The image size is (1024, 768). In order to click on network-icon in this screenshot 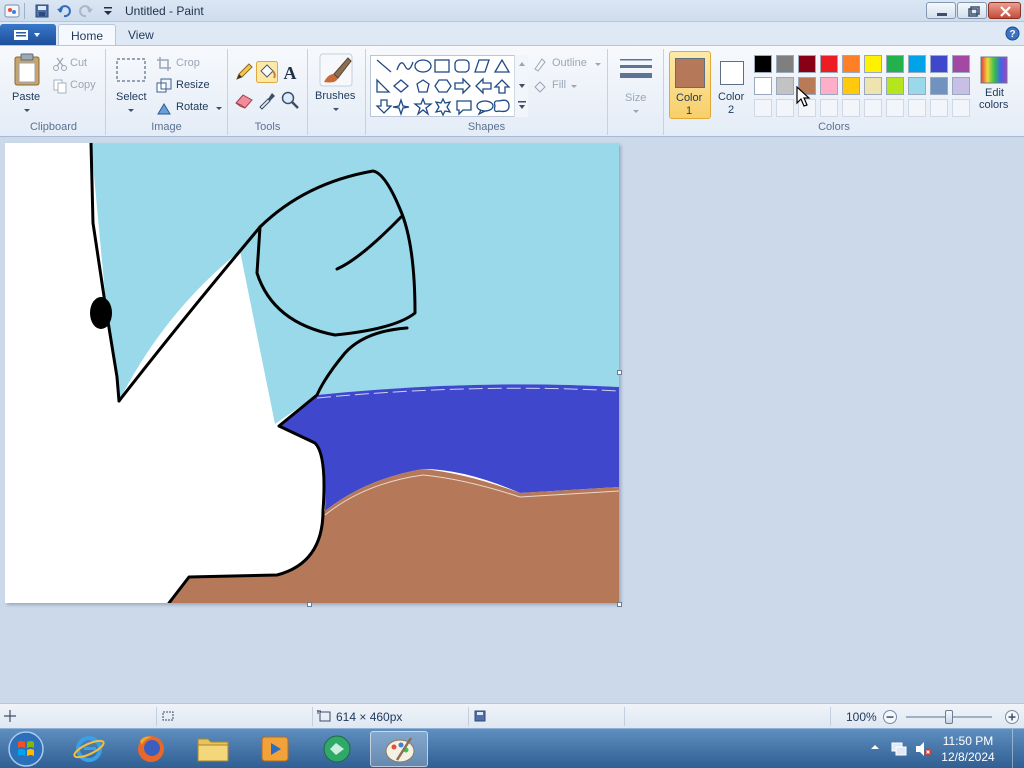, I will do `click(899, 749)`.